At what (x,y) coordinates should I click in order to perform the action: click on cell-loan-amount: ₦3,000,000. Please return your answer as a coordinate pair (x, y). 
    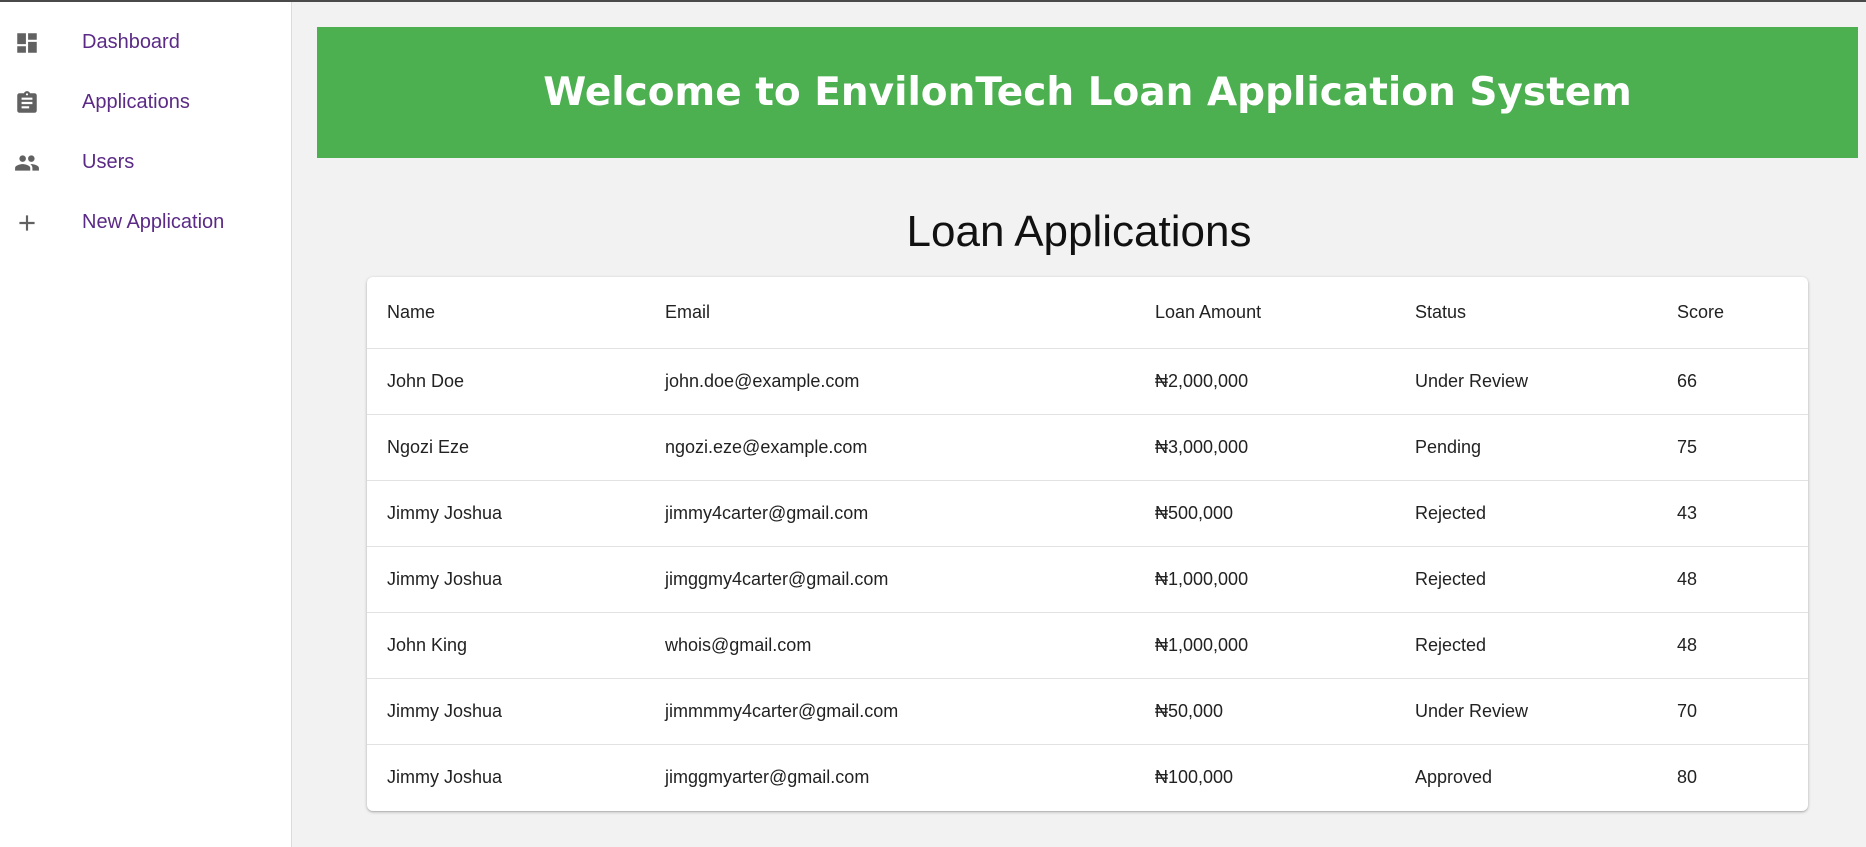
    Looking at the image, I should click on (1265, 447).